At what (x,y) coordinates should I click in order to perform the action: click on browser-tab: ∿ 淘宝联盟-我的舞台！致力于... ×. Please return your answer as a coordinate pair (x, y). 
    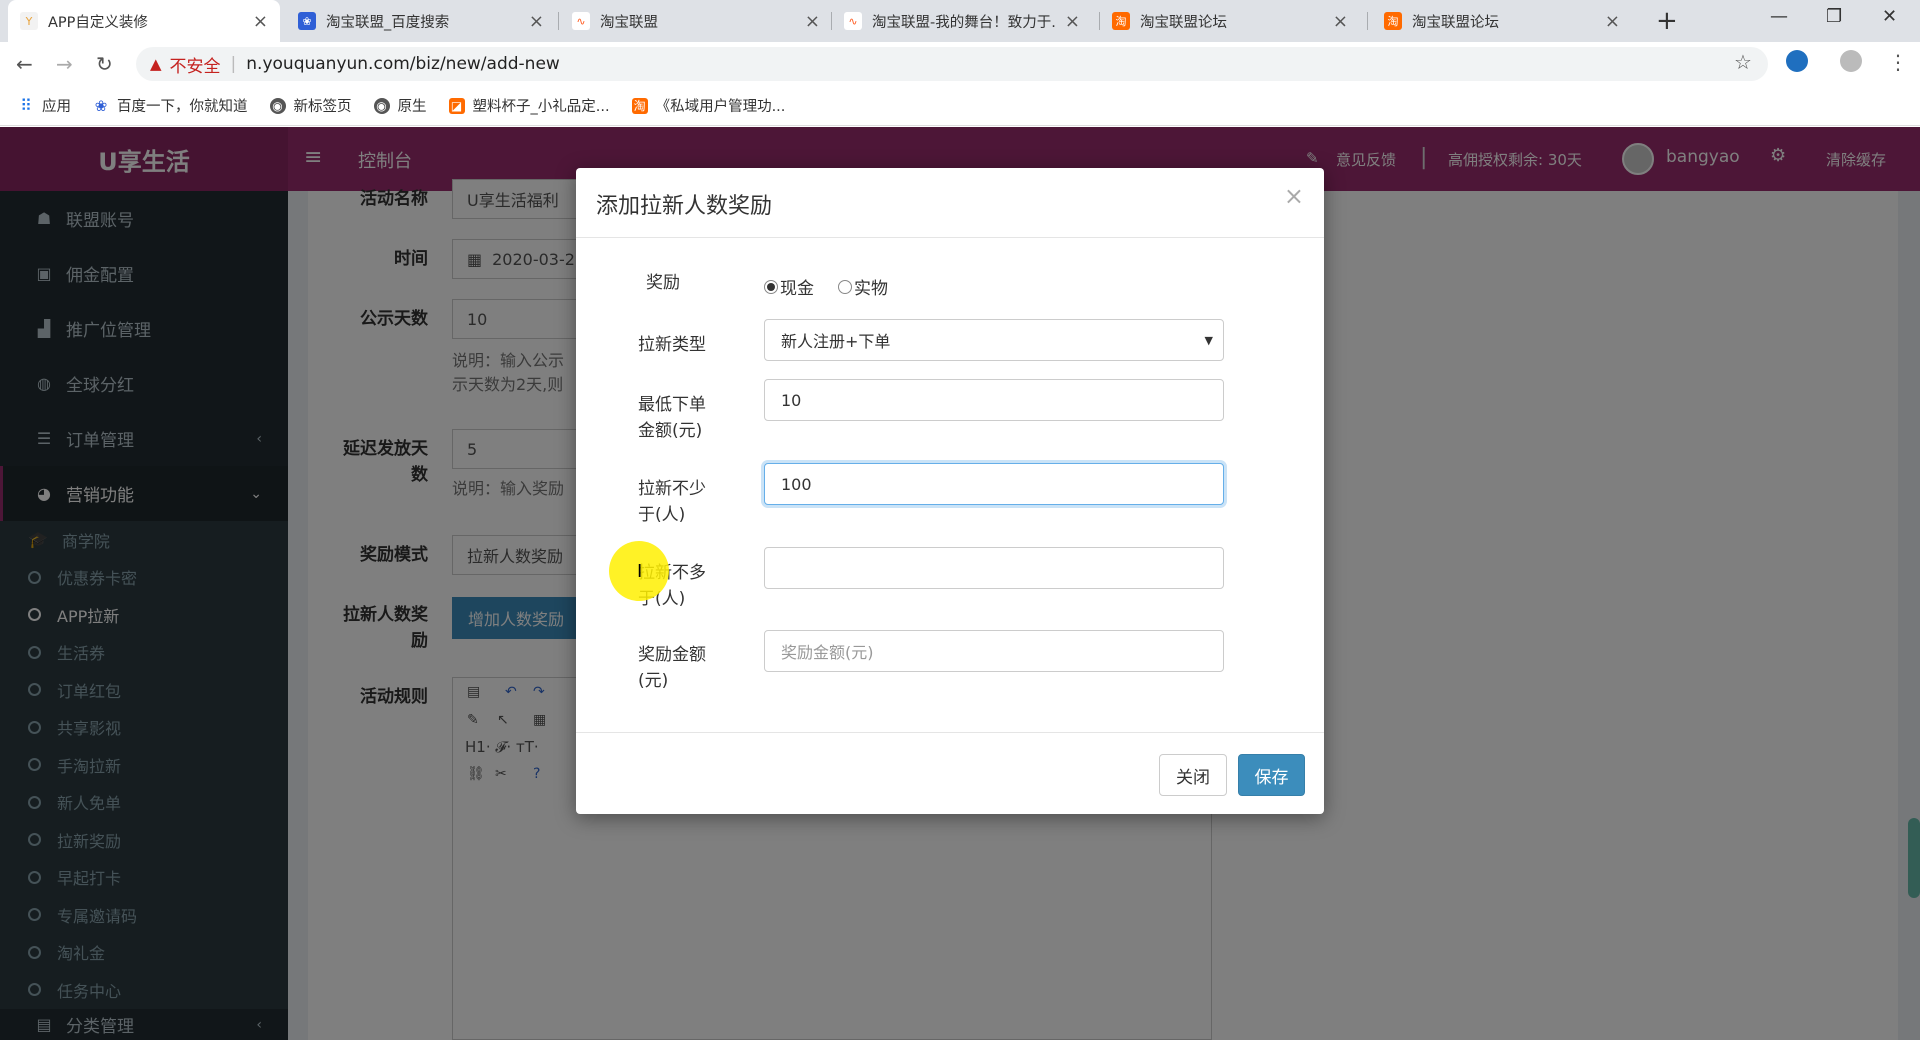
    Looking at the image, I should click on (962, 21).